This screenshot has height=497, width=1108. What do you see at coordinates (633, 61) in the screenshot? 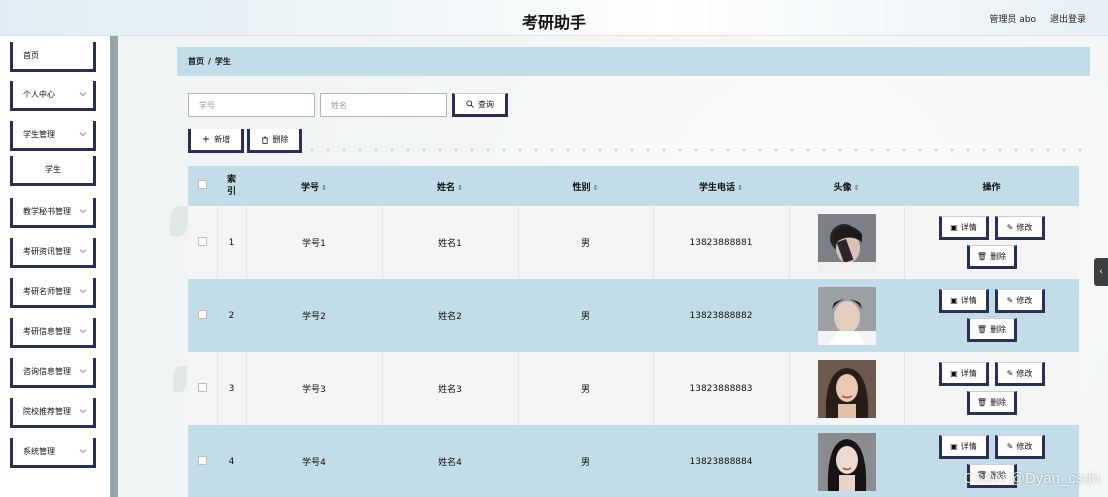
I see `breadcrumb: 首页 / 学生` at bounding box center [633, 61].